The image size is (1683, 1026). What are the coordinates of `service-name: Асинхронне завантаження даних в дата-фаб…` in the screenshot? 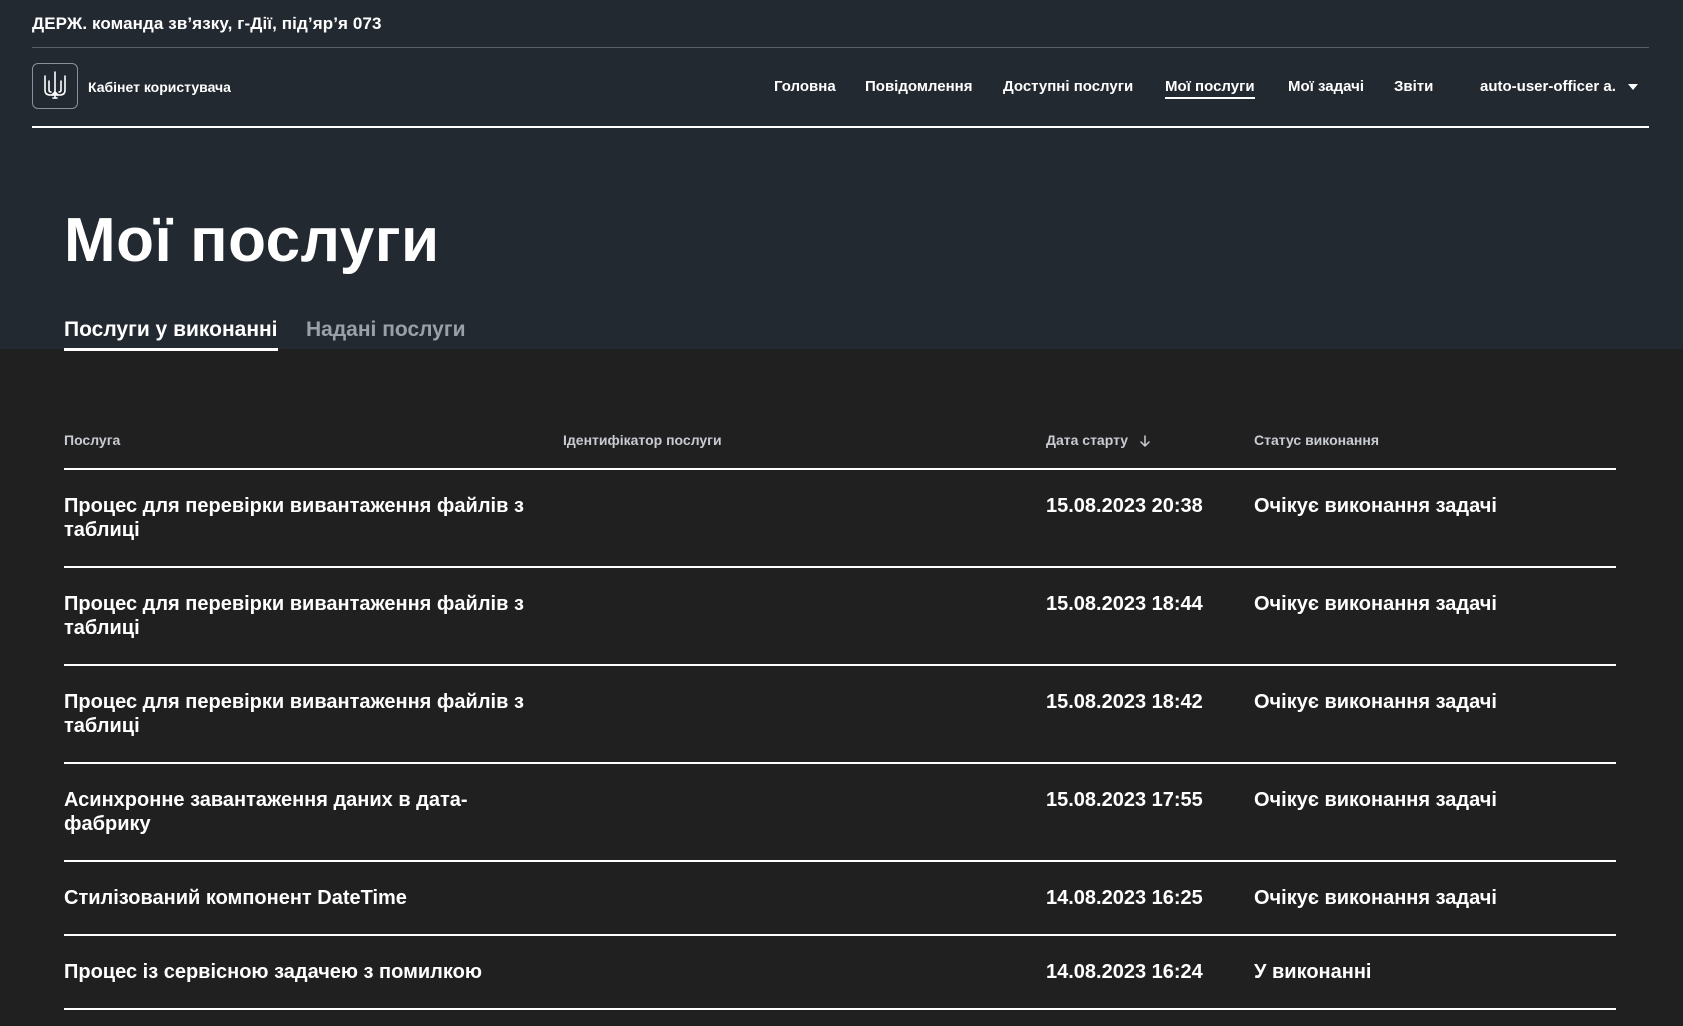 It's located at (266, 812).